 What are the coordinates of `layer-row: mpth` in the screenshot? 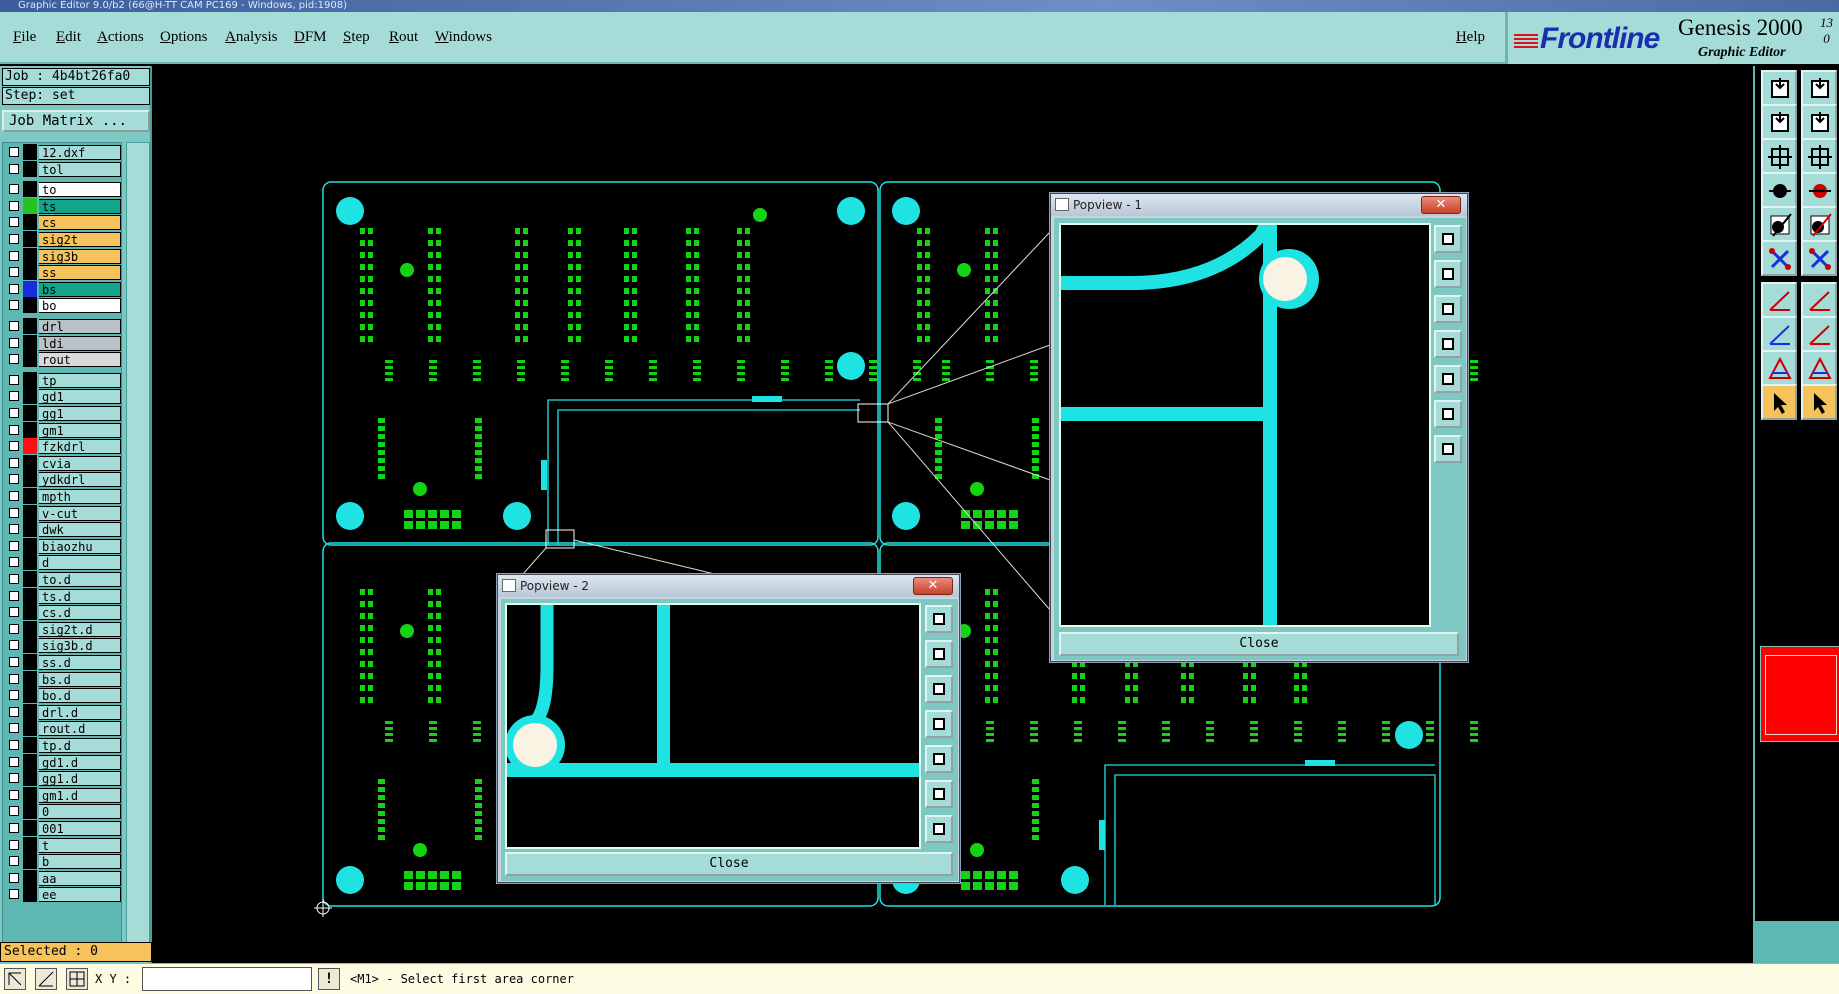 It's located at (62, 496).